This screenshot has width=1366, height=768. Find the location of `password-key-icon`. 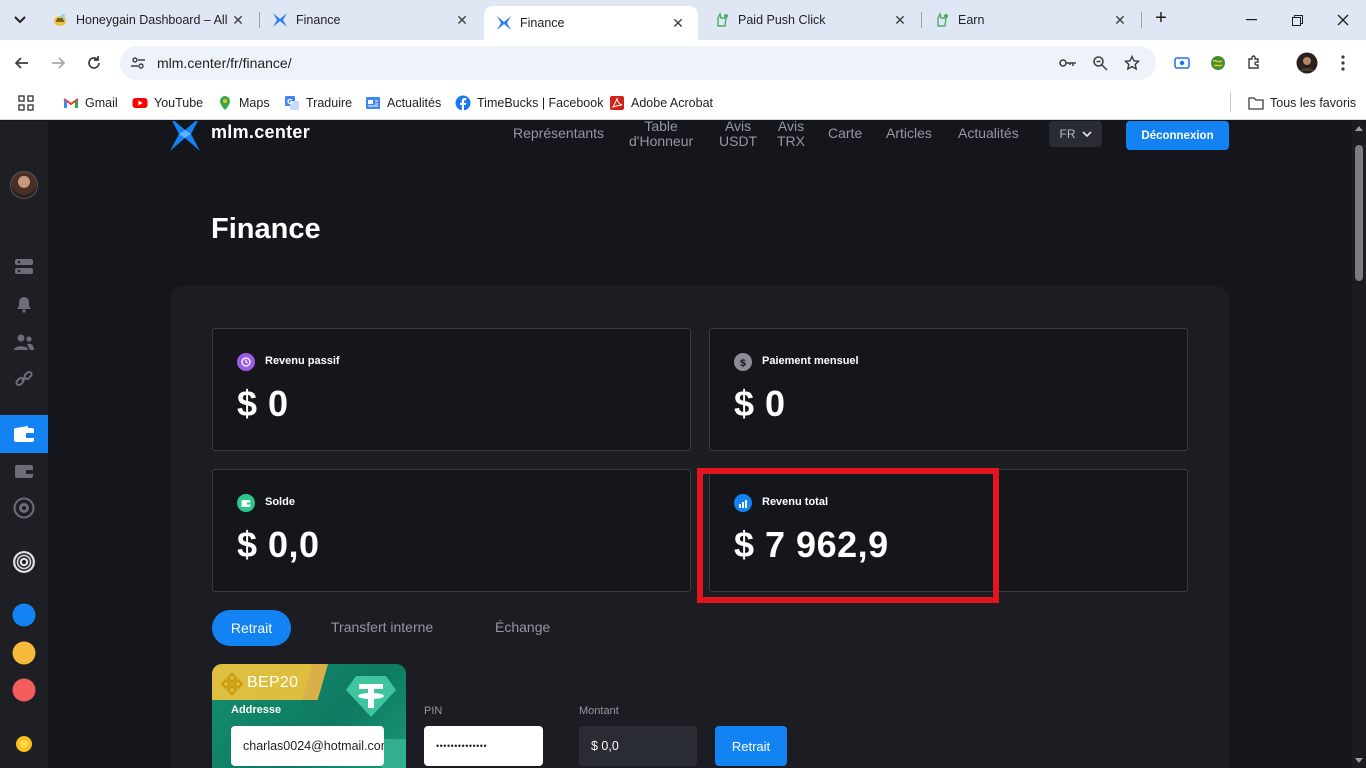

password-key-icon is located at coordinates (1068, 63).